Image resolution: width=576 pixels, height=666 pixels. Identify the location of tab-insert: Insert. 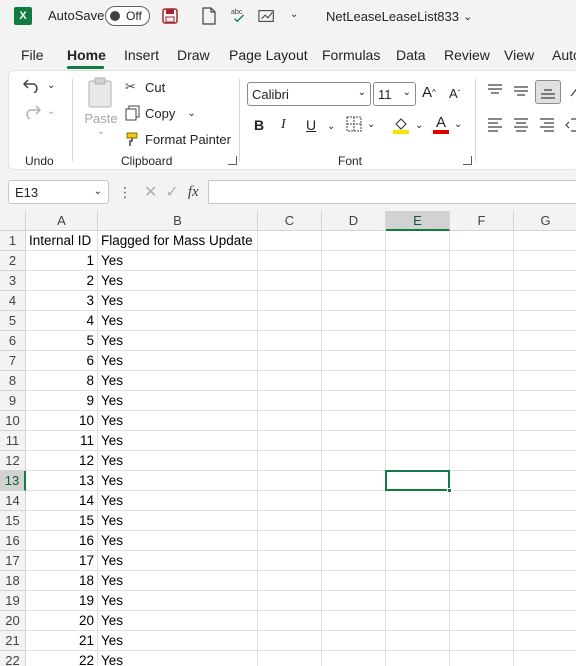
(141, 55).